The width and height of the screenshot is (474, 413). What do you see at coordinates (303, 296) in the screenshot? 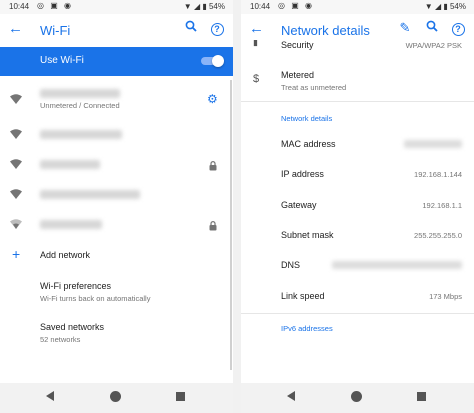
I see `link-speed-label: Link speed` at bounding box center [303, 296].